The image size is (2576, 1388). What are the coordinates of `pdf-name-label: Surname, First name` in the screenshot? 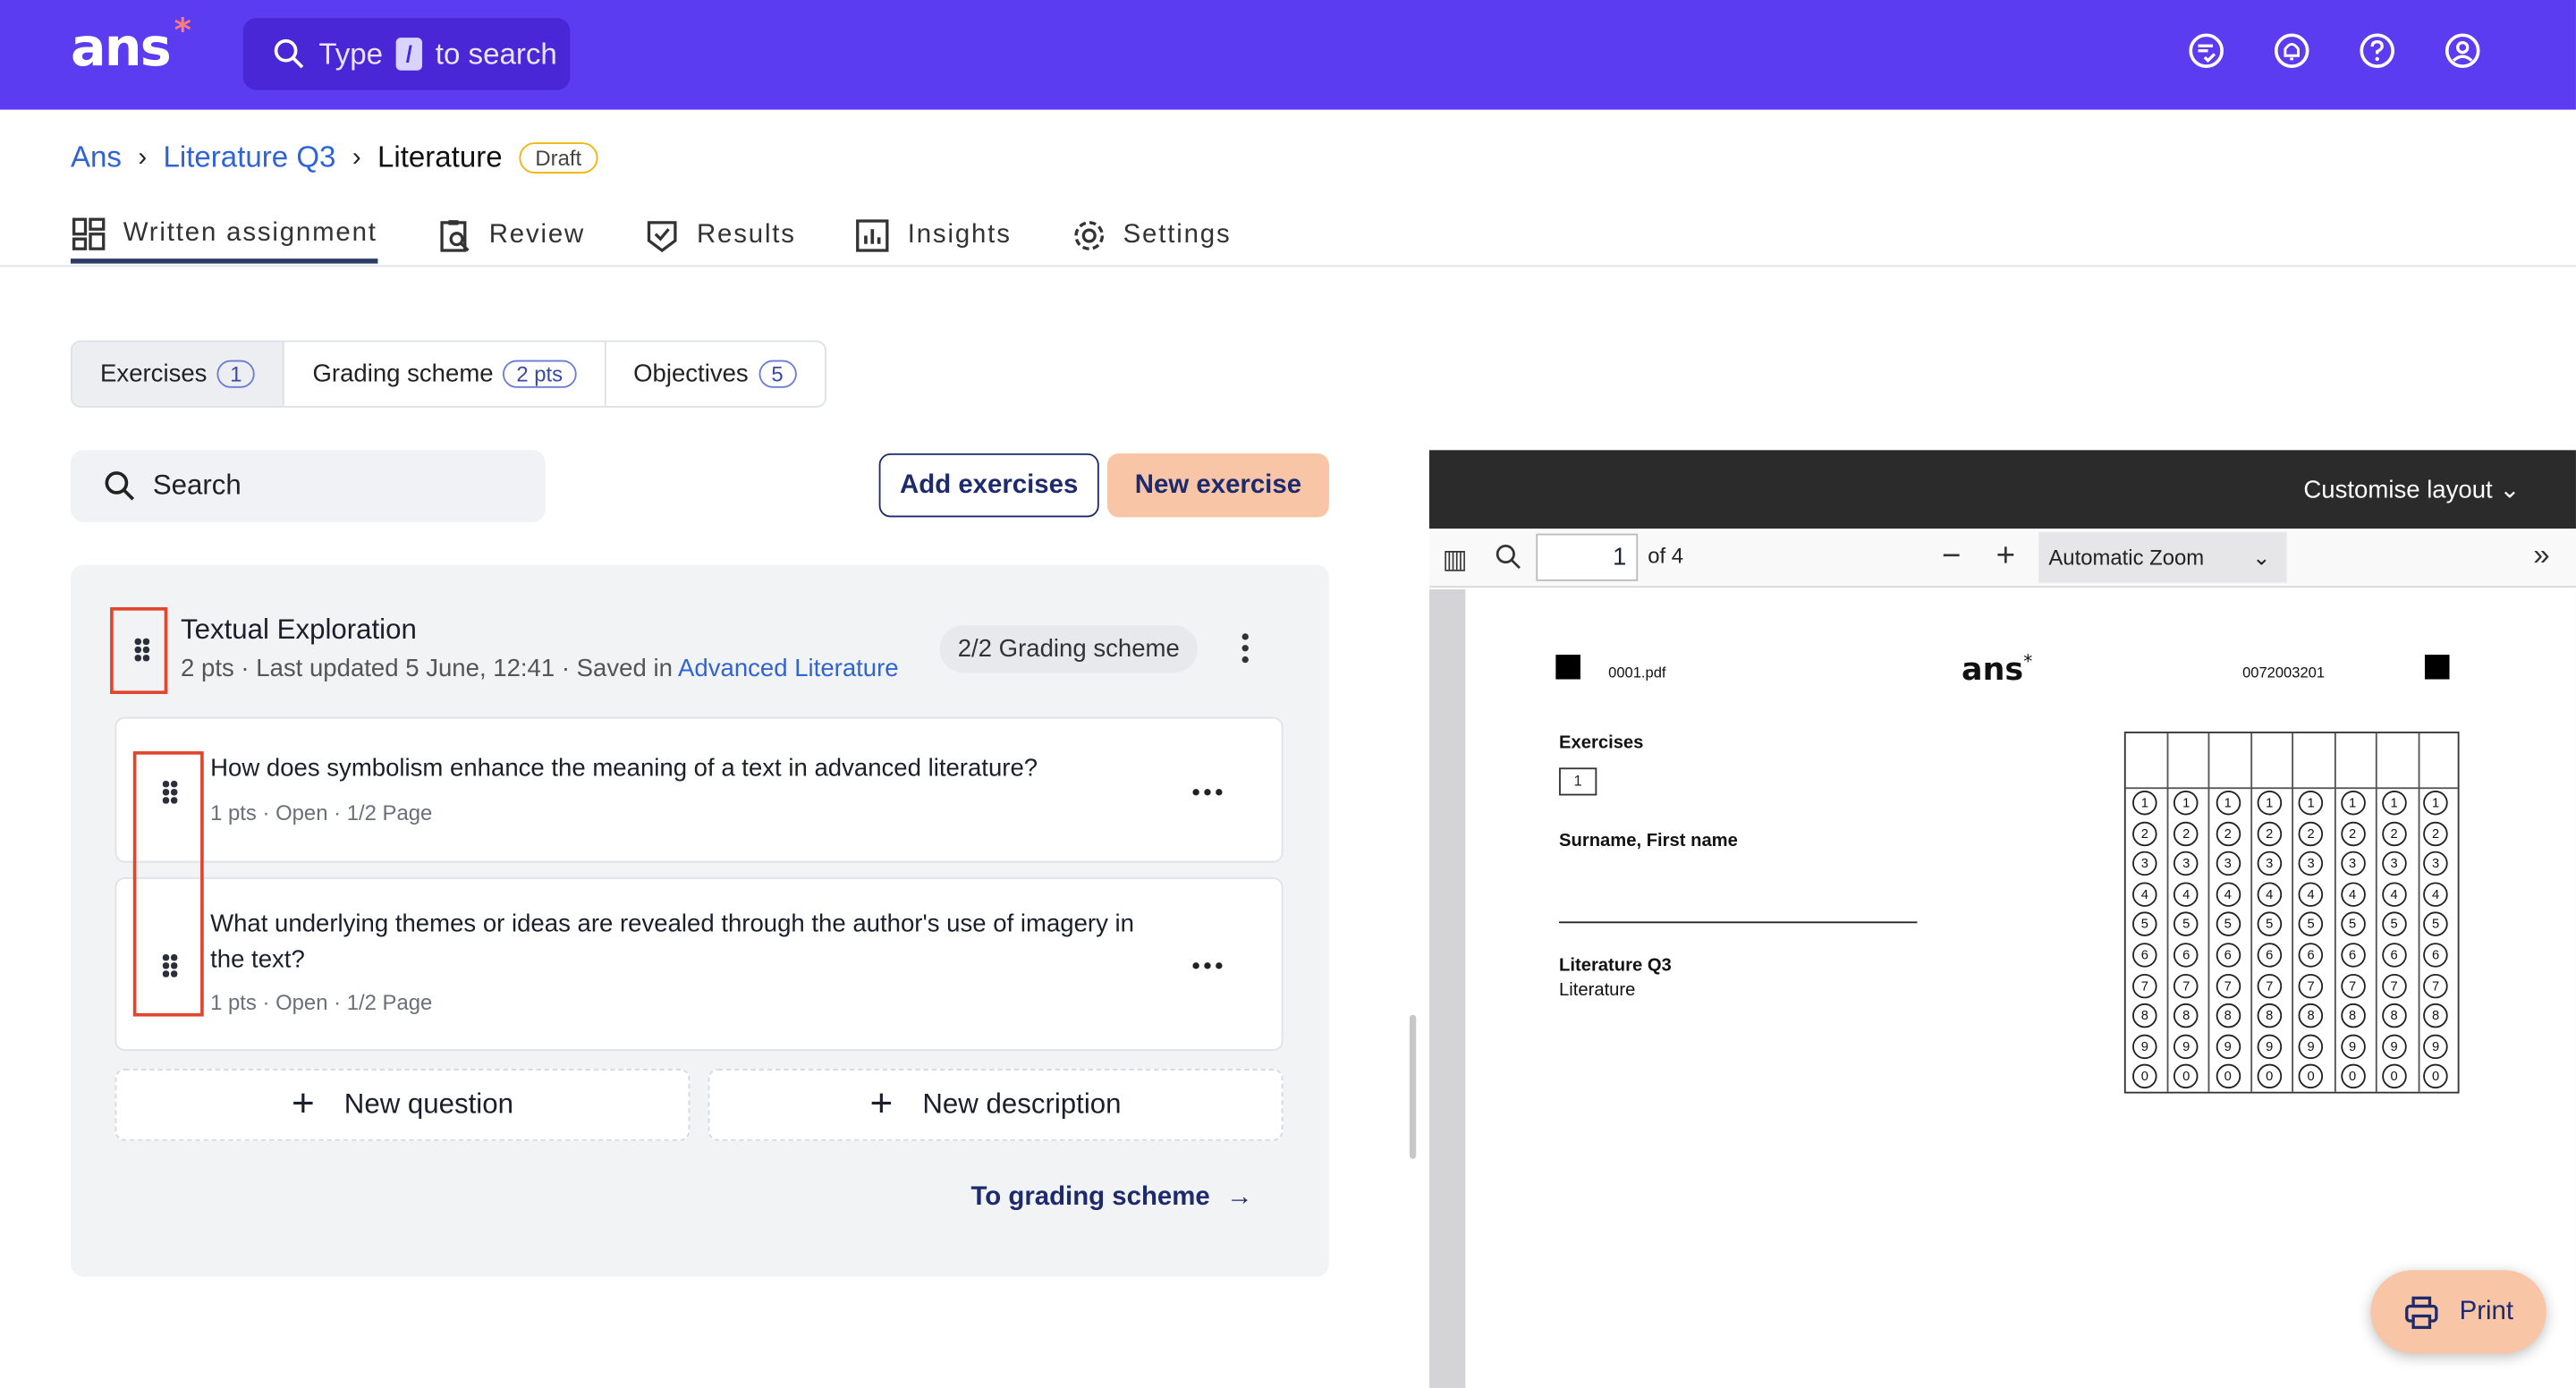 It's located at (1648, 841).